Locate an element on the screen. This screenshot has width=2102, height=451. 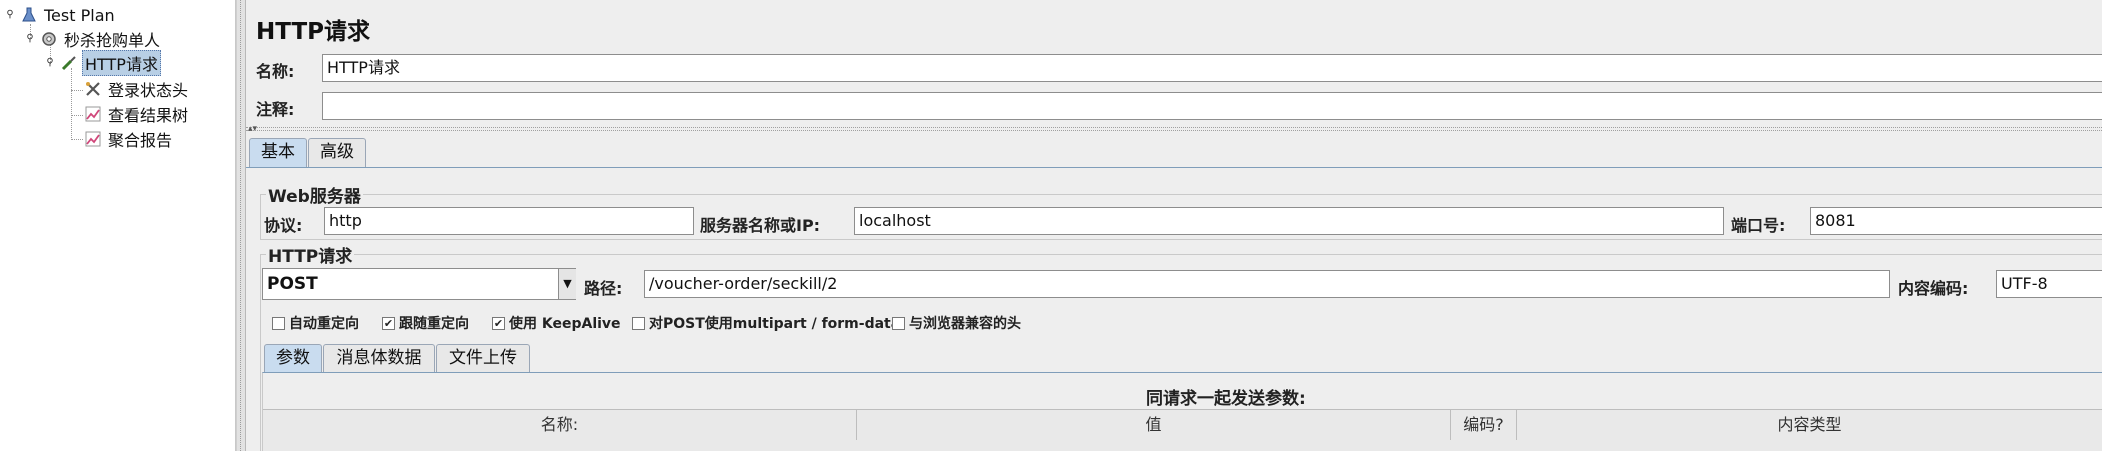
checkbox-browser-headers: 与浏览器兼容的头 is located at coordinates (956, 323).